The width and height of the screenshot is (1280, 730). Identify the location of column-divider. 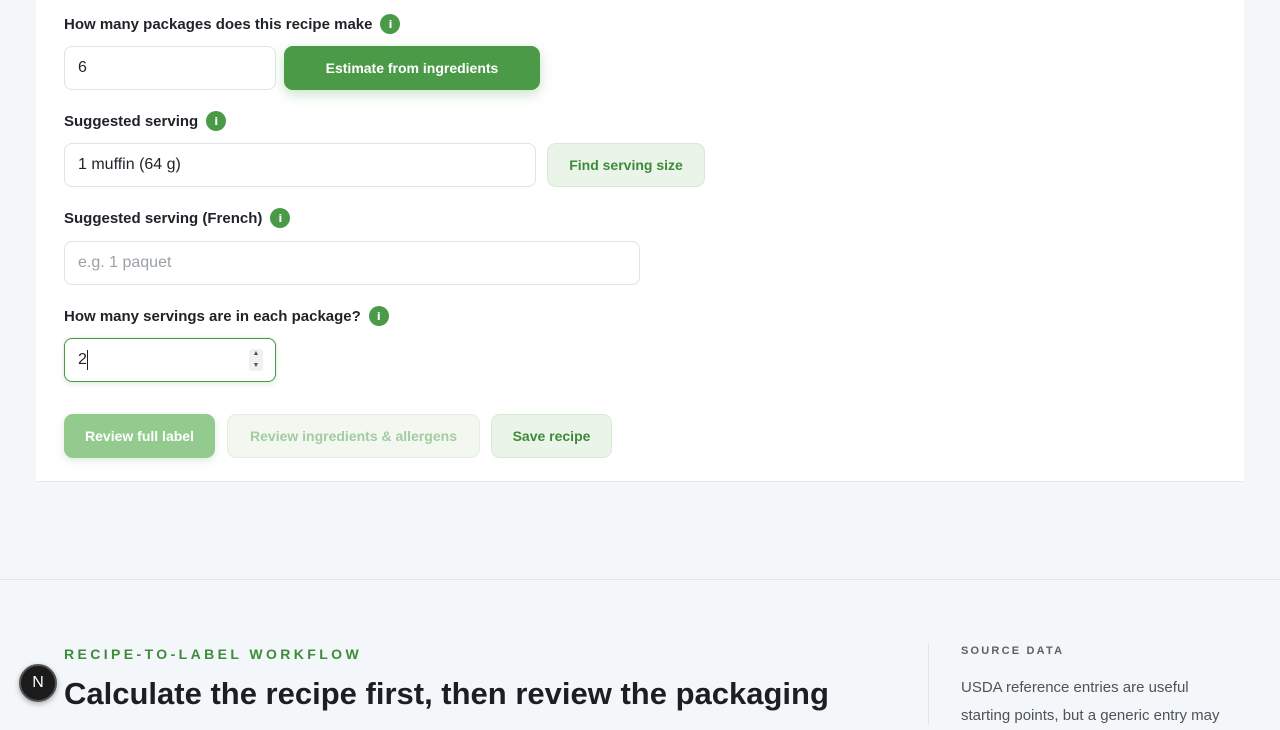
(928, 684).